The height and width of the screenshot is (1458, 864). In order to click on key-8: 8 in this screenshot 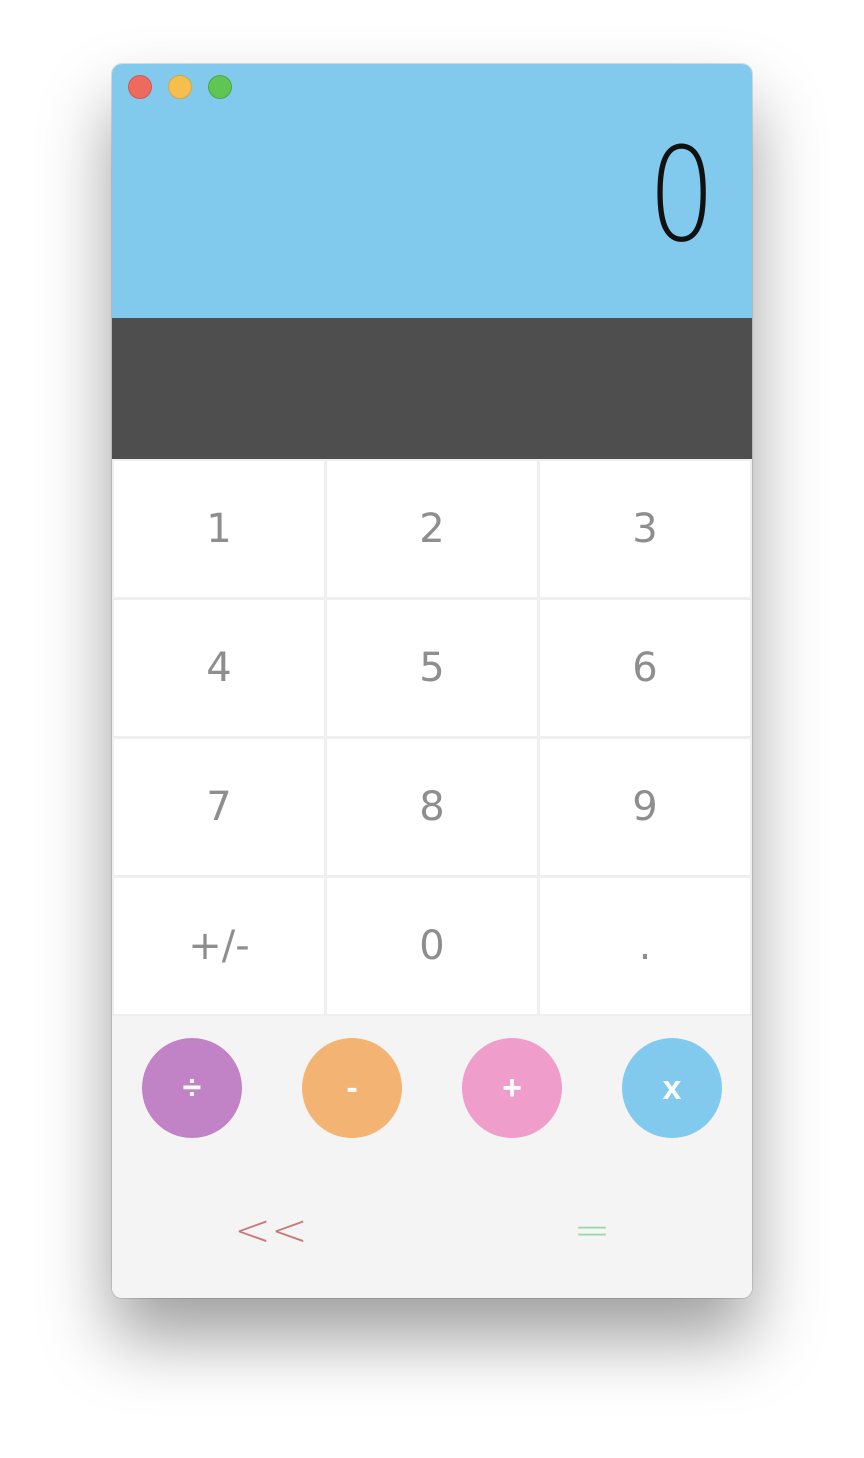, I will do `click(432, 807)`.